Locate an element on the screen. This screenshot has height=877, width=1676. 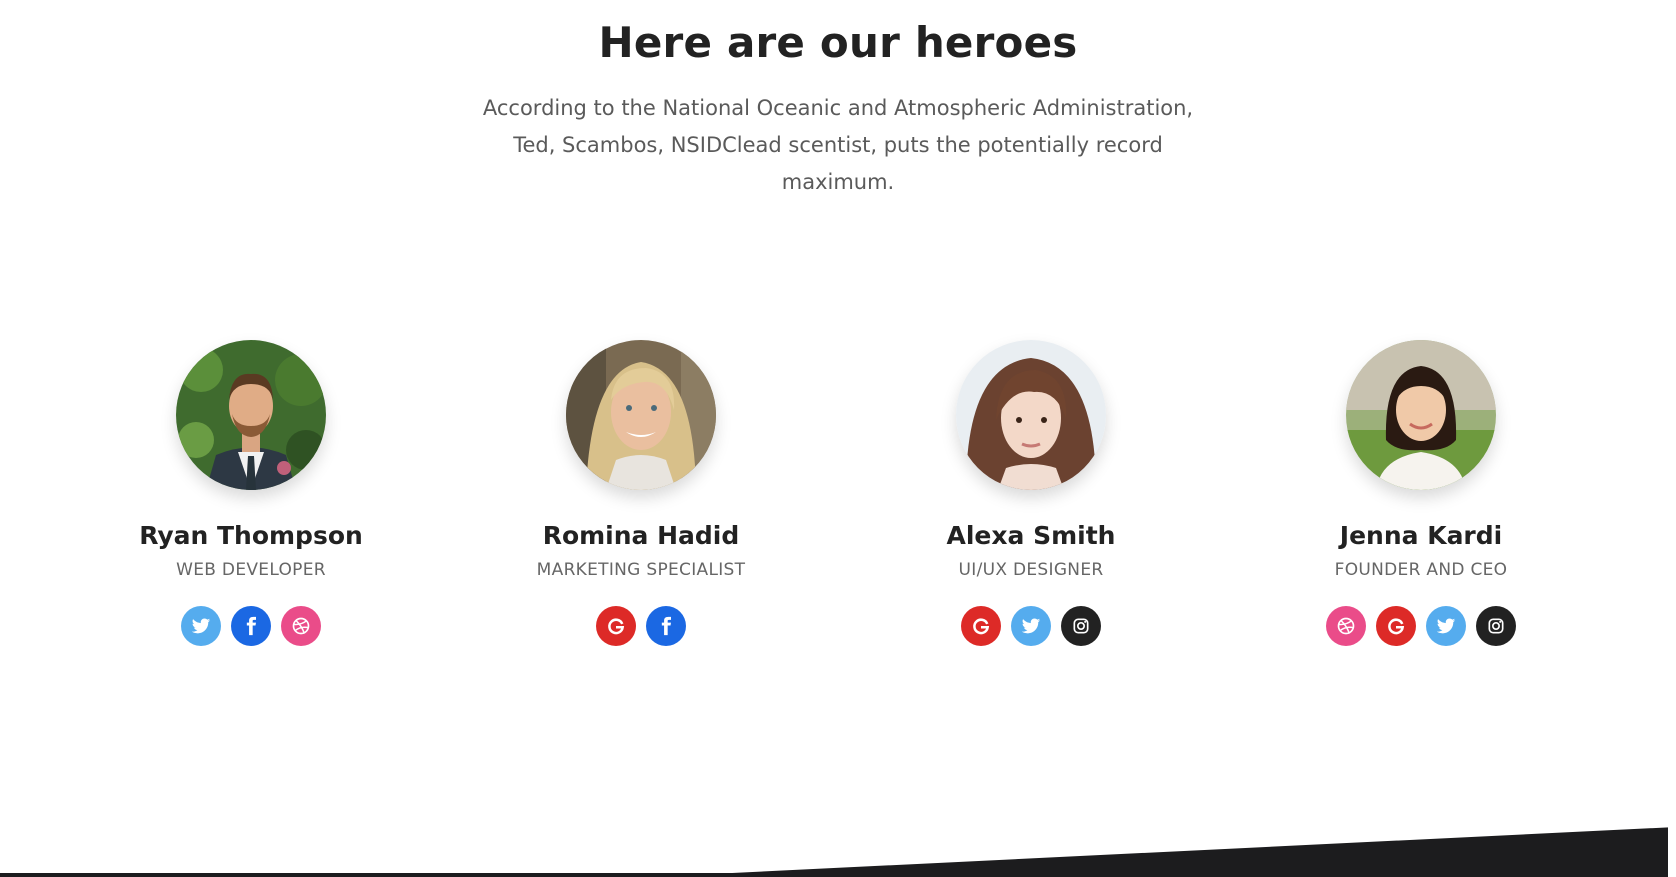
member-name: Ryan Thompson is located at coordinates (251, 535).